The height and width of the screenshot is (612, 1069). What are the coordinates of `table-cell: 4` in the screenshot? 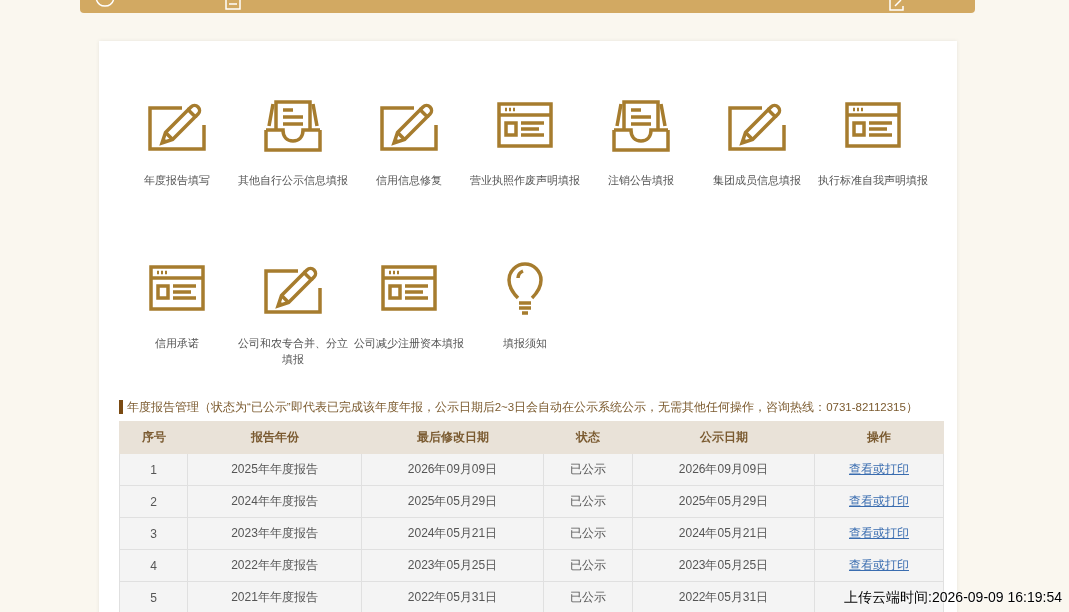 It's located at (153, 565).